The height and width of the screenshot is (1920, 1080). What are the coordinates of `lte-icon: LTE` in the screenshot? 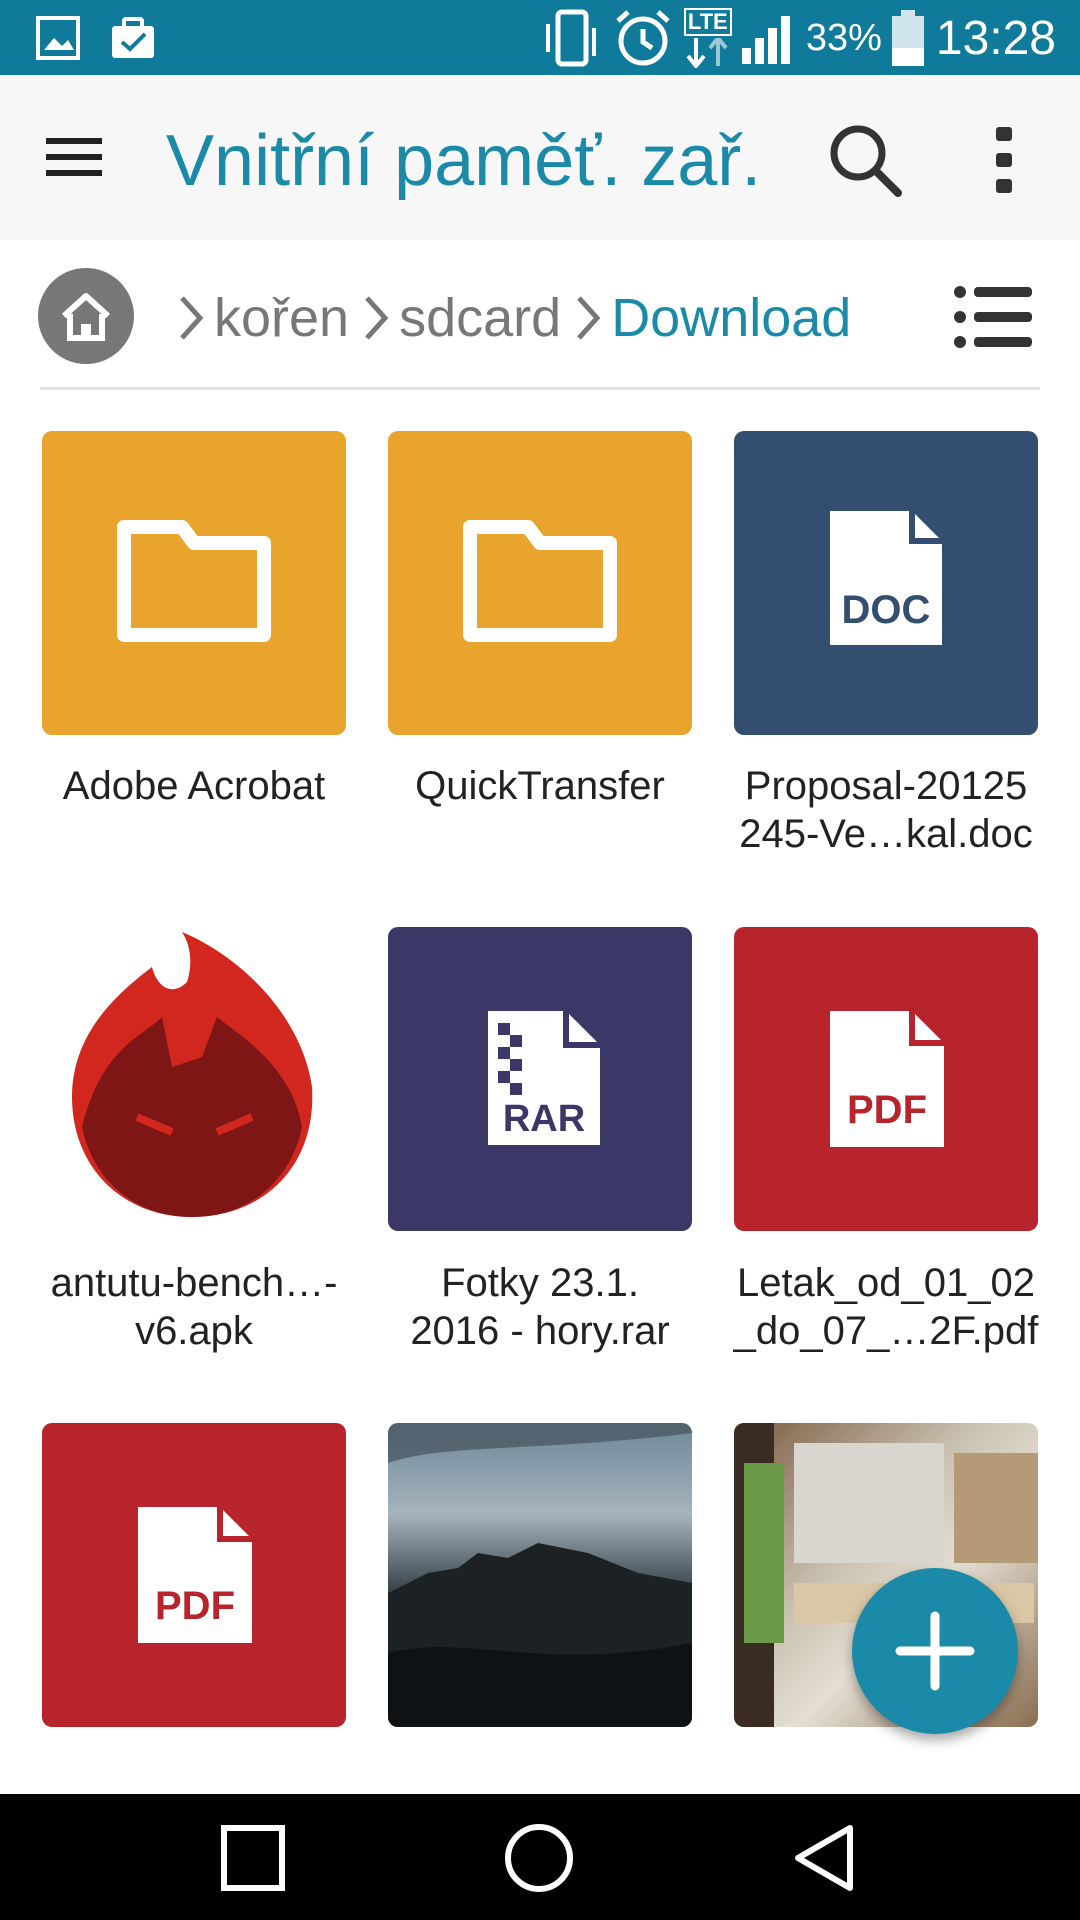 It's located at (707, 38).